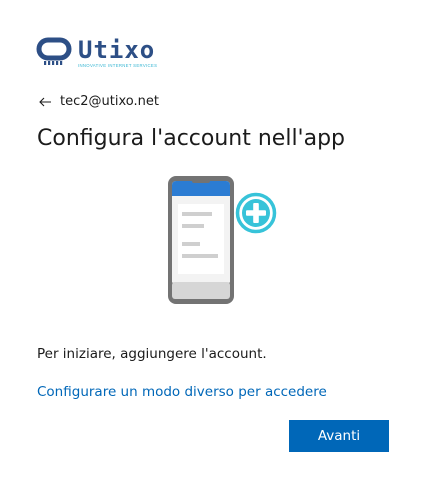  I want to click on brand-tagline: INNOVATIVE INTERNET SERVICES, so click(117, 65).